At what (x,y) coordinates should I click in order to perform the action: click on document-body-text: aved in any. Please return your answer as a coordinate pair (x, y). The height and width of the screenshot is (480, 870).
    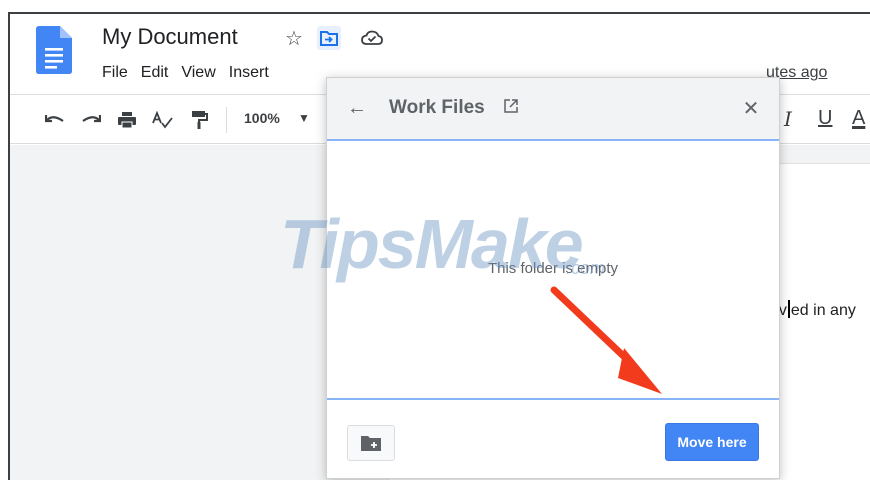
    Looking at the image, I should click on (813, 310).